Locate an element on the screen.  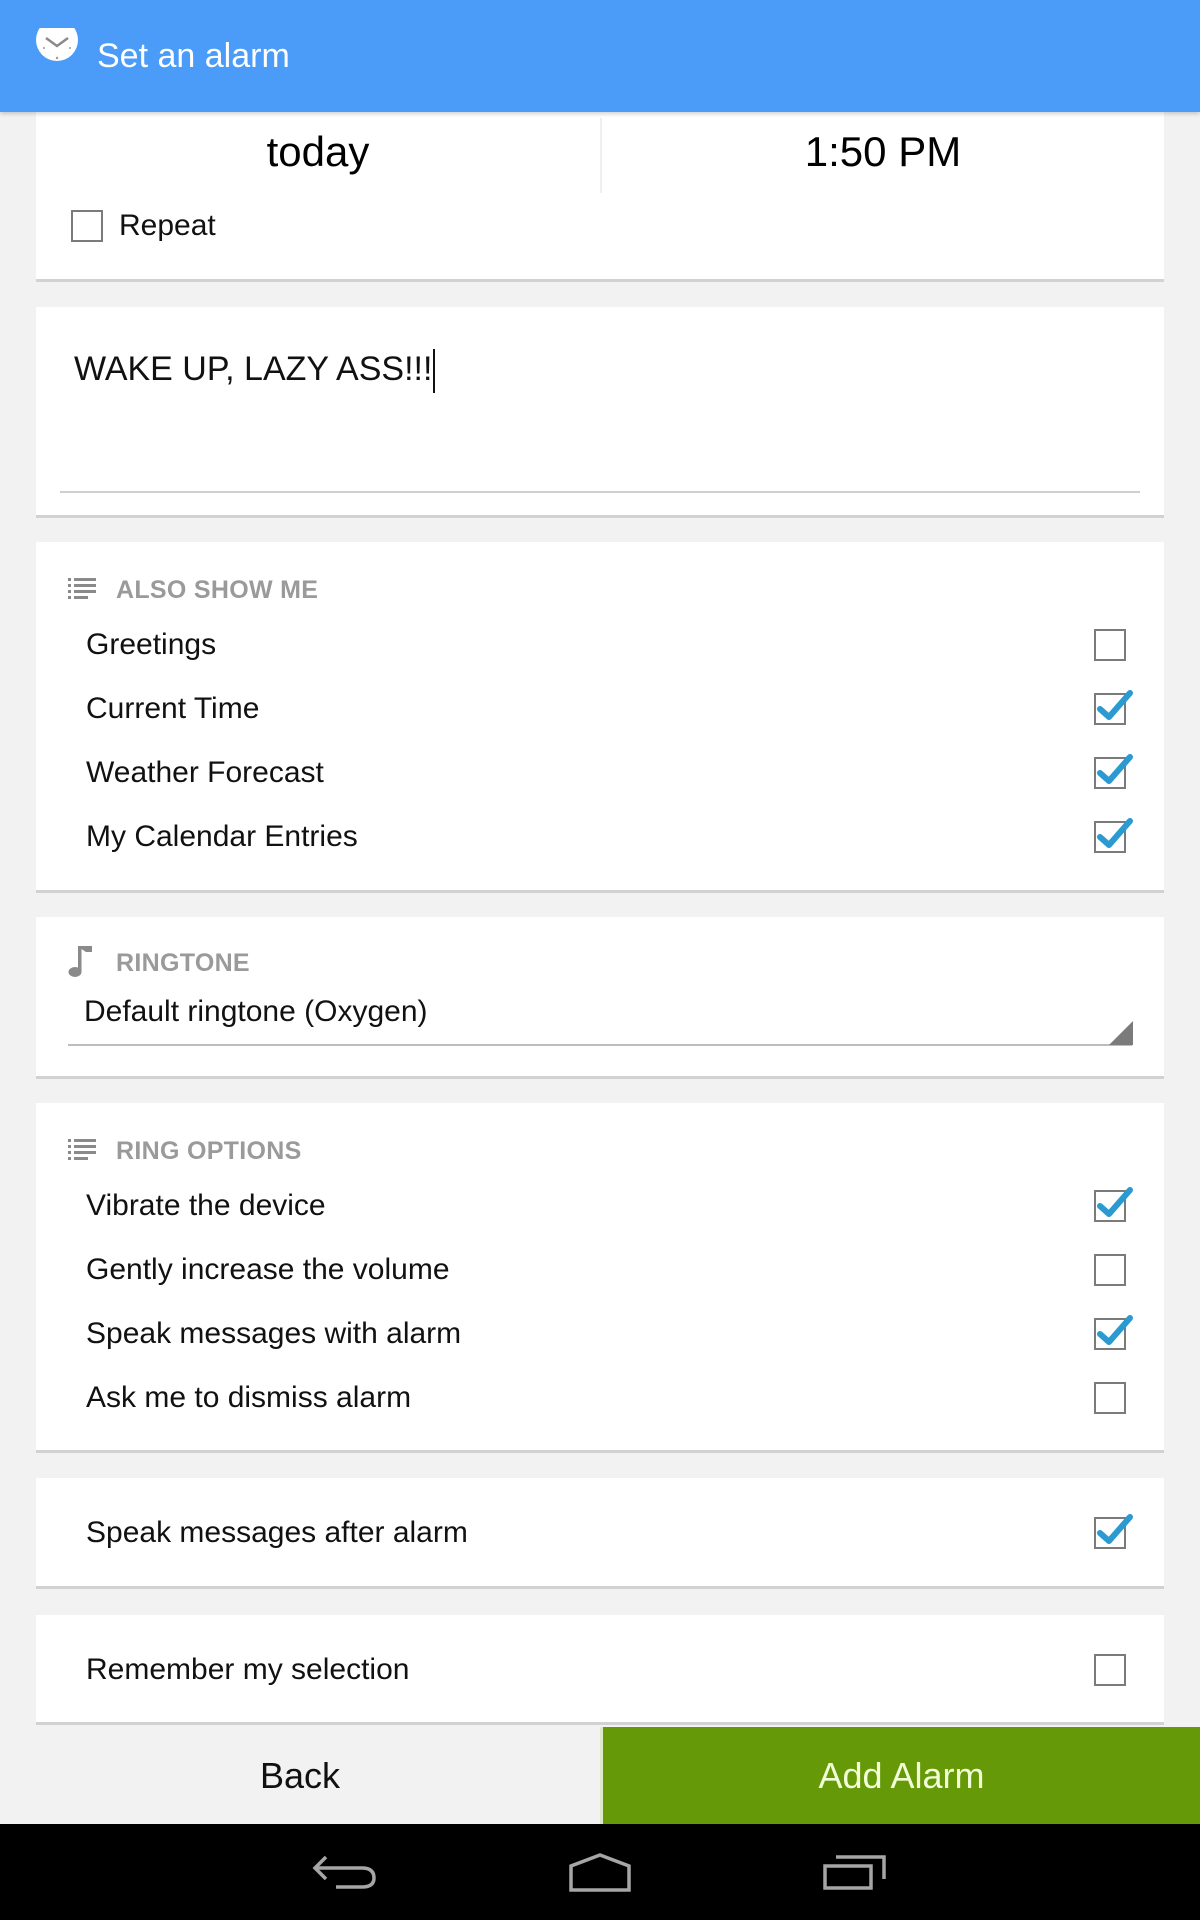
recent-apps-icon is located at coordinates (855, 1872).